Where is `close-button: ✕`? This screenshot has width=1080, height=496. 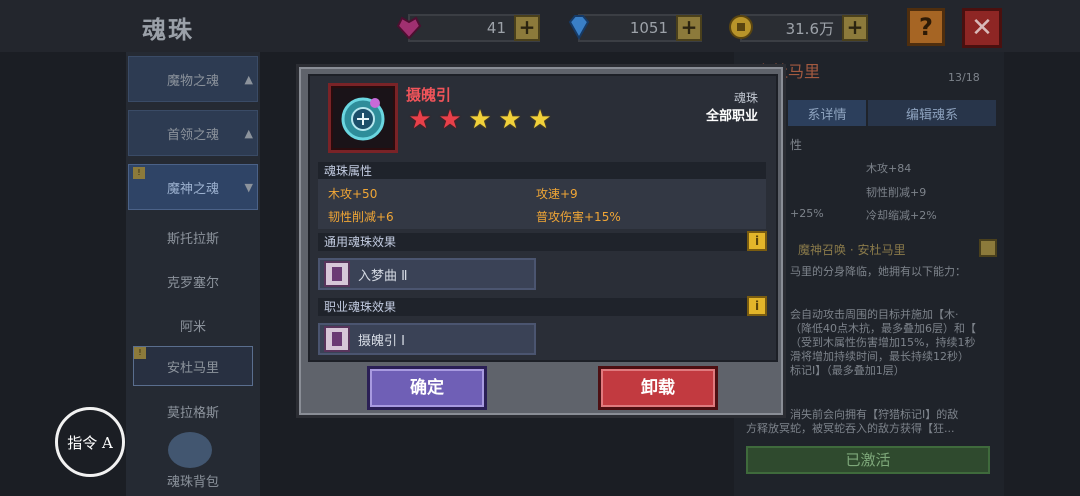
close-button: ✕ is located at coordinates (982, 28).